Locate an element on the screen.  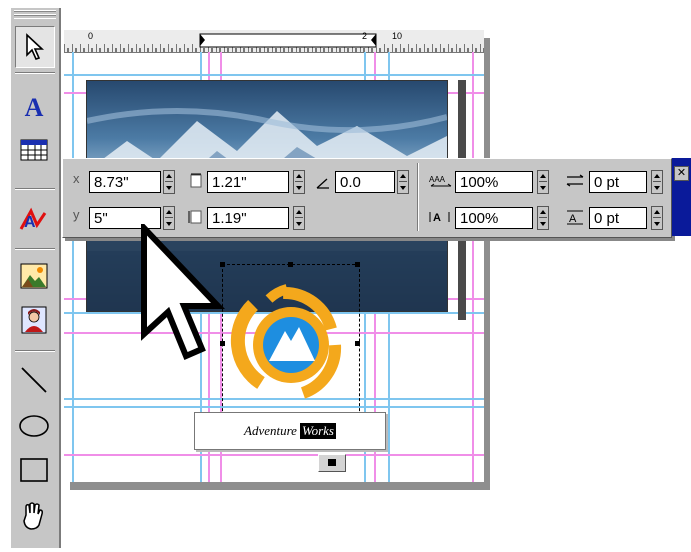
leading-spinner is located at coordinates (657, 218).